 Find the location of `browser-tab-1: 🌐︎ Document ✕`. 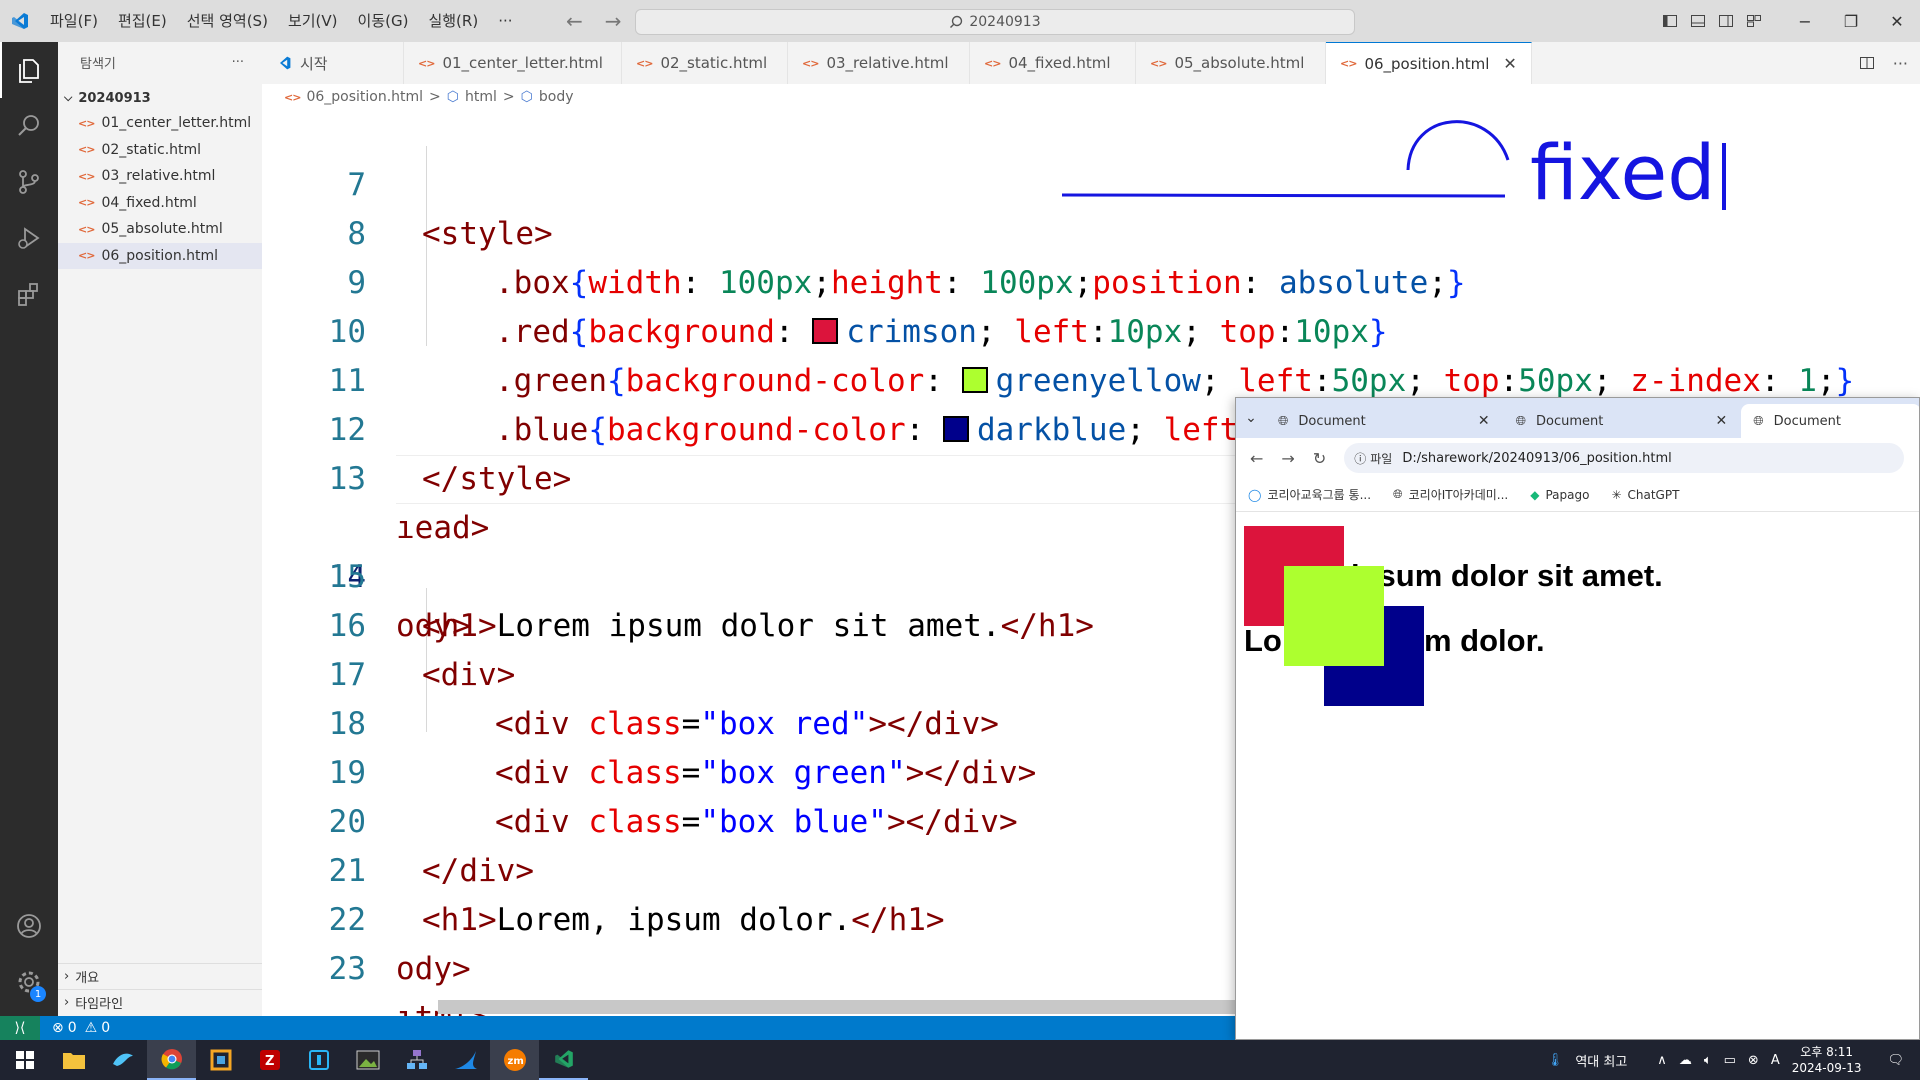

browser-tab-1: 🌐︎ Document ✕ is located at coordinates (1385, 421).